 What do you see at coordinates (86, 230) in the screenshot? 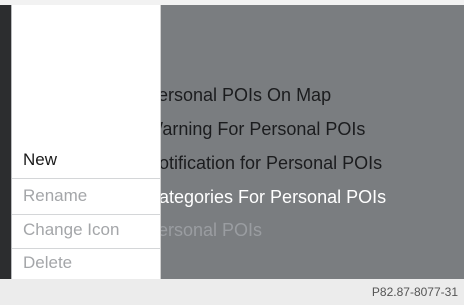
I see `menu-item-change-icon: Change Icon` at bounding box center [86, 230].